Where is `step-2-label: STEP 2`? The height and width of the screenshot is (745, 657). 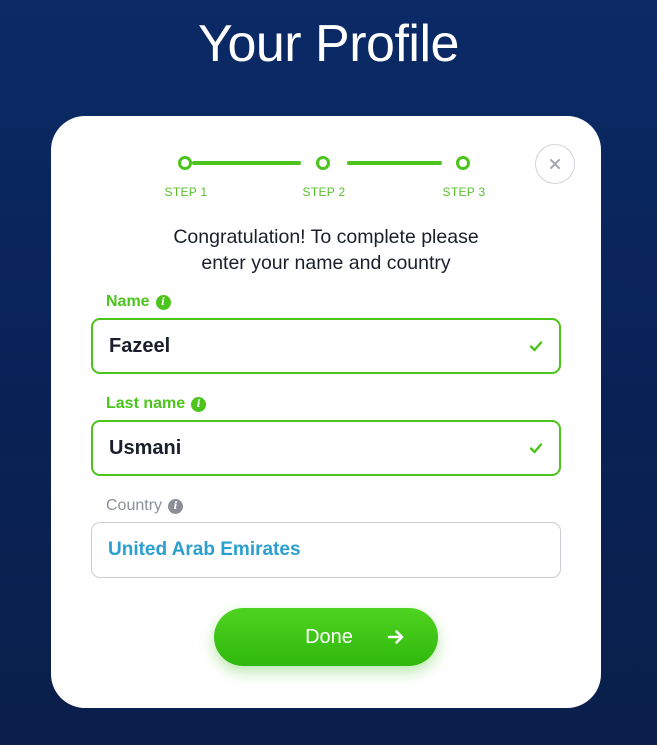
step-2-label: STEP 2 is located at coordinates (324, 192).